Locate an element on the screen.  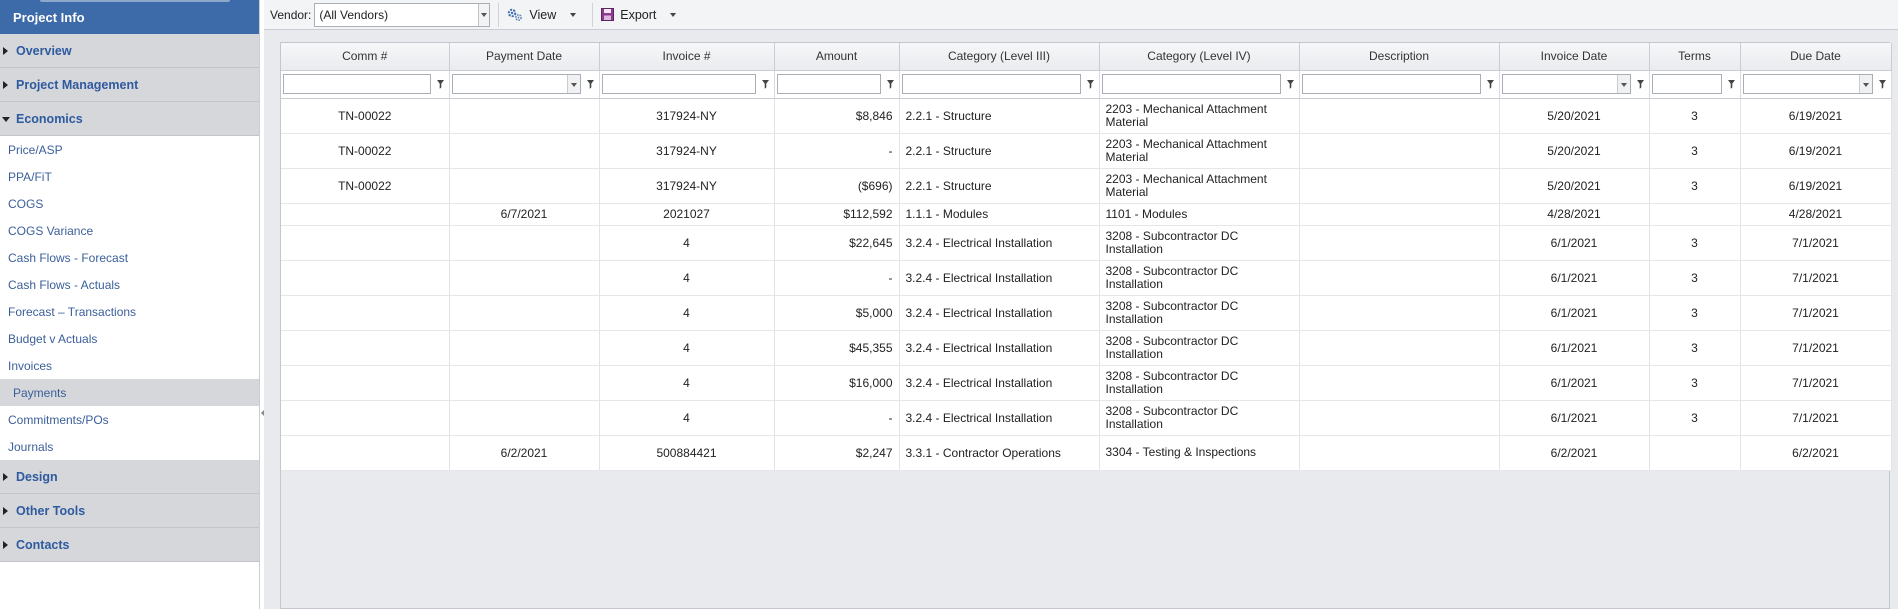
table-cell: 5/20/2021 is located at coordinates (1574, 186).